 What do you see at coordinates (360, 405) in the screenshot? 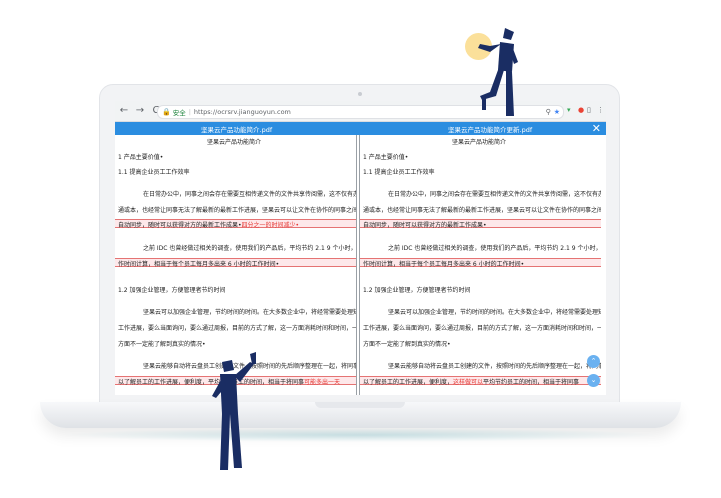
I see `laptop-notch` at bounding box center [360, 405].